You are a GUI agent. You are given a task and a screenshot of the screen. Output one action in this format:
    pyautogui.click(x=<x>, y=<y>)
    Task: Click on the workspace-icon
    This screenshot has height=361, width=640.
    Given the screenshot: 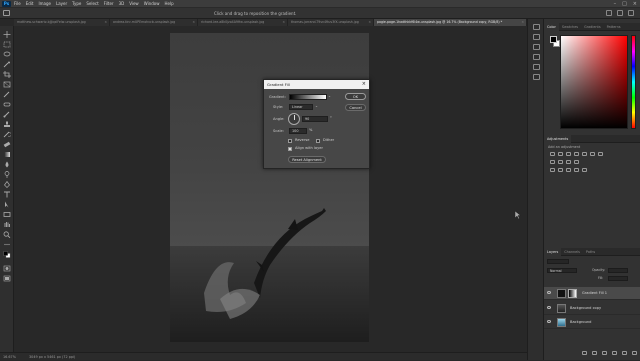 What is the action you would take?
    pyautogui.click(x=620, y=13)
    